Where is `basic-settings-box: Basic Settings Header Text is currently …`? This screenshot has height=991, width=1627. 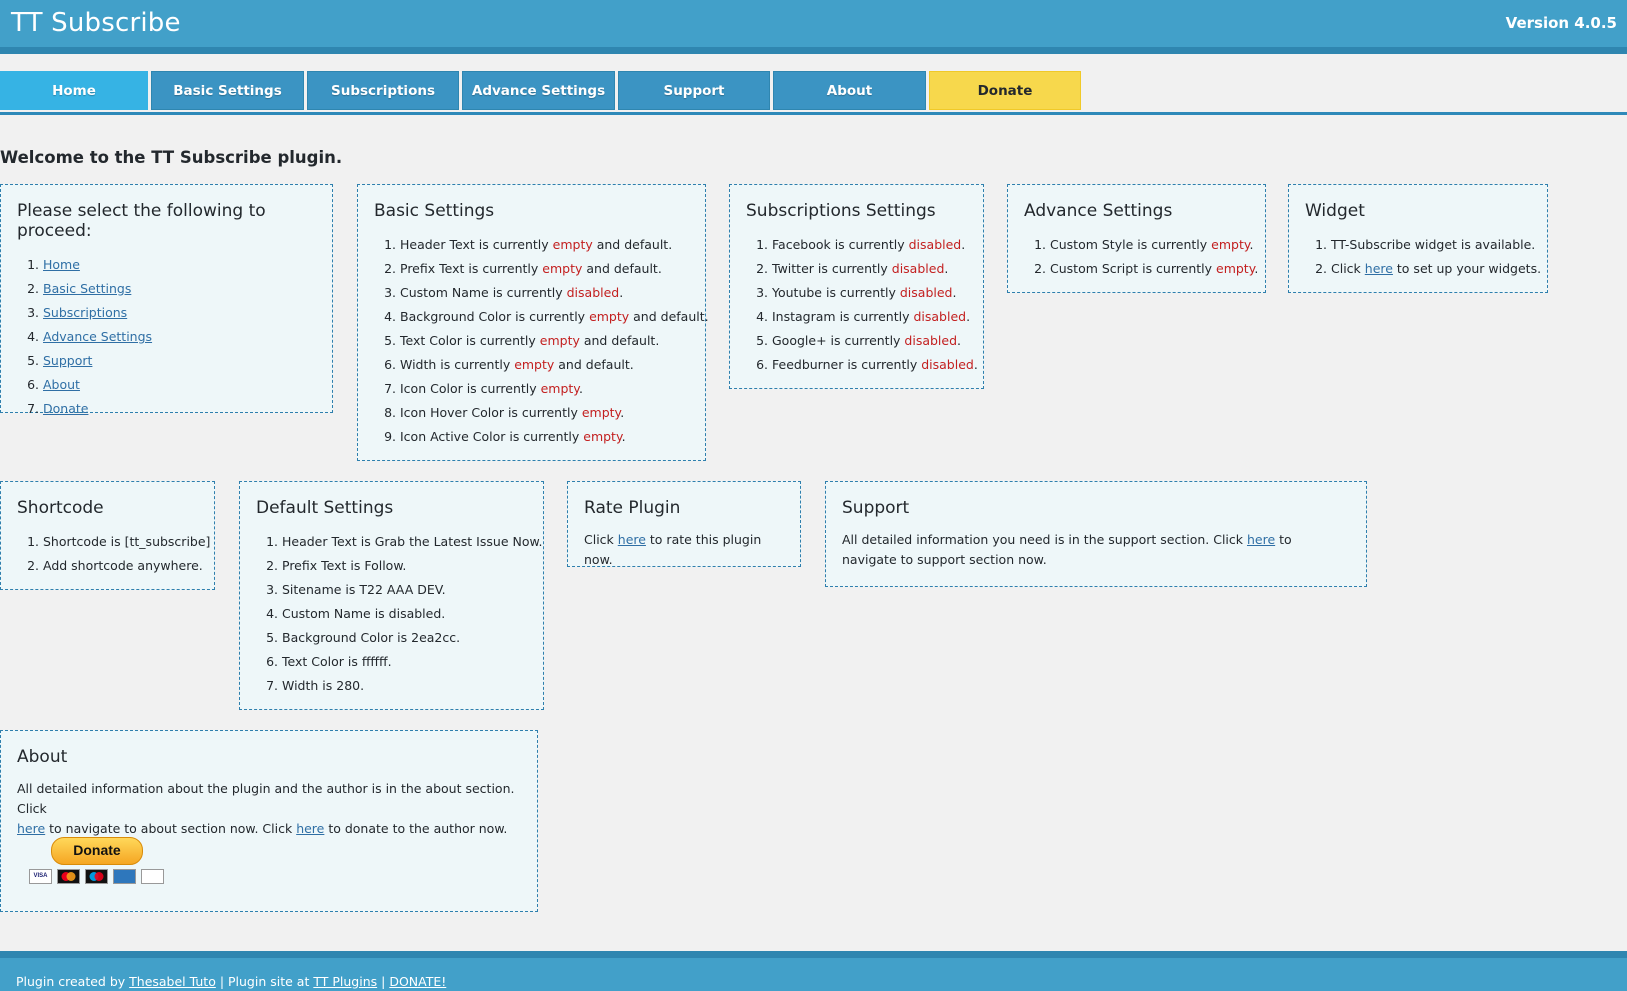
basic-settings-box: Basic Settings Header Text is currently … is located at coordinates (533, 322).